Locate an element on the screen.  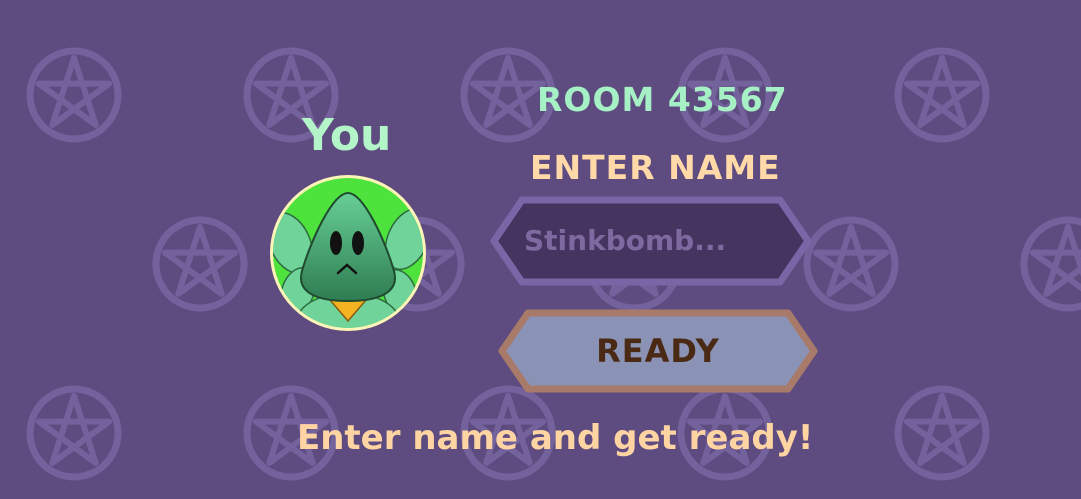
name-input is located at coordinates (649, 240).